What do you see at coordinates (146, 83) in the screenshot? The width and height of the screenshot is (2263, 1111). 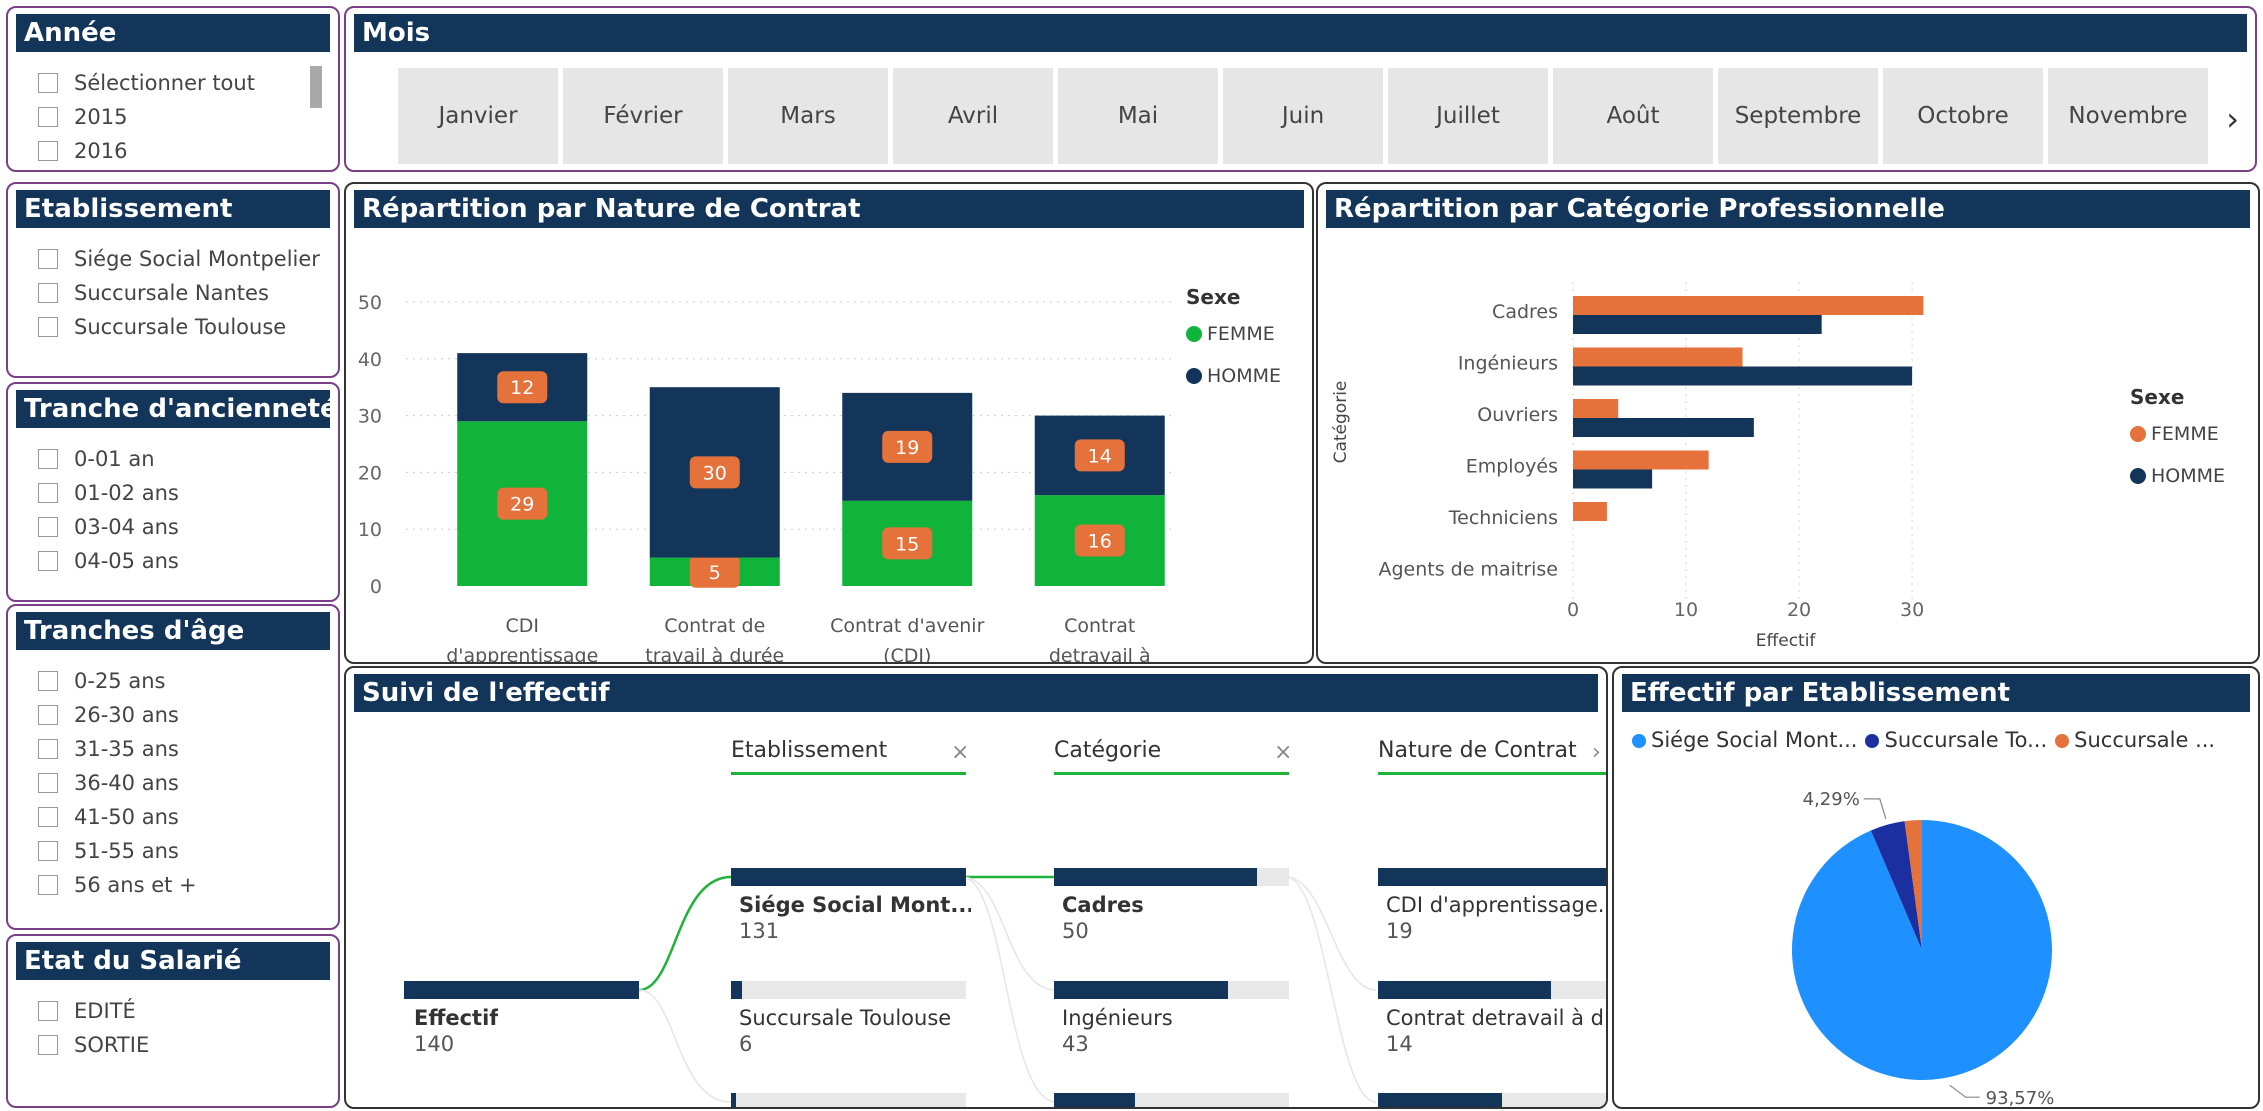 I see `annee-option: Sélectionner tout` at bounding box center [146, 83].